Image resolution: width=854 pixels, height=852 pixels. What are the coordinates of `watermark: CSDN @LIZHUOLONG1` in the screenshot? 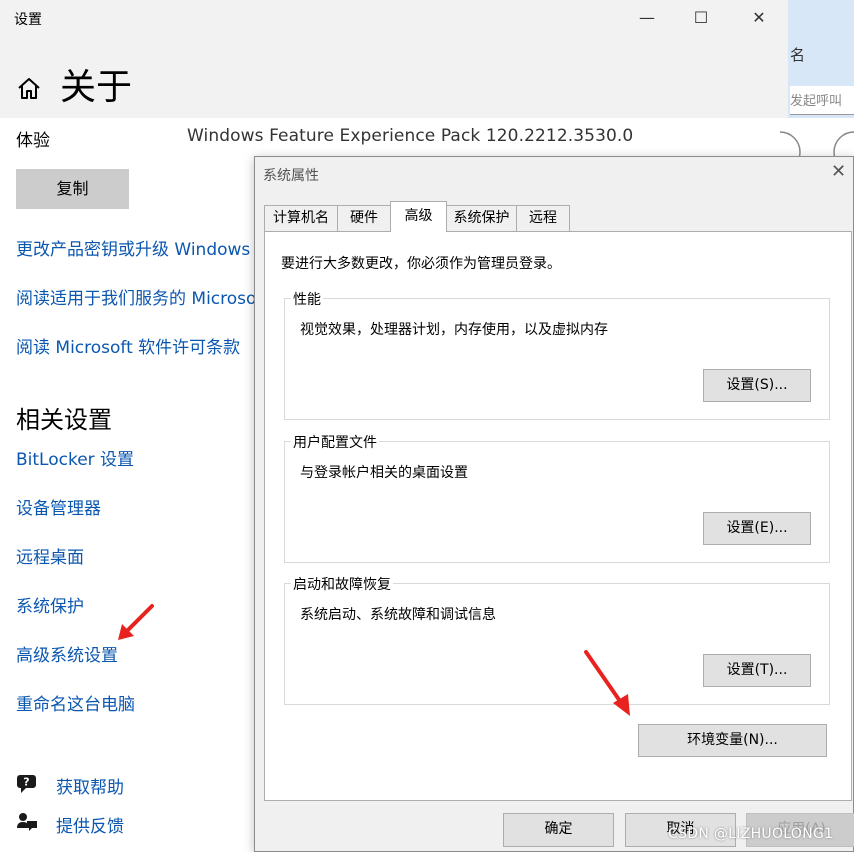 It's located at (751, 834).